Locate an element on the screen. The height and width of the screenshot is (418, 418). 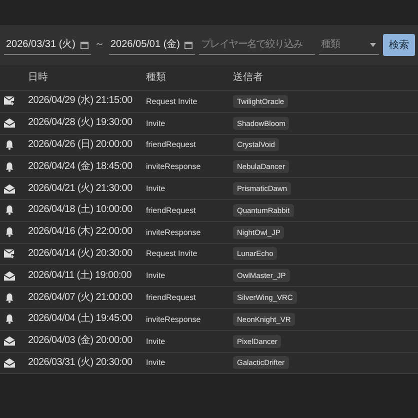
datetime-cell: 2026/04/26 (日) 20:00:00 is located at coordinates (80, 144).